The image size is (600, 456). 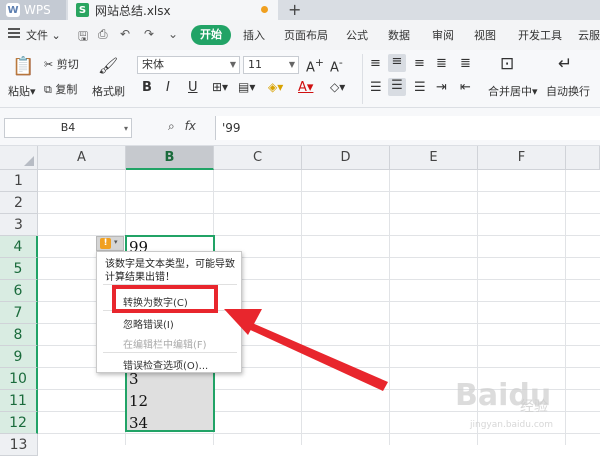 I want to click on watermark-sub: 经验, so click(x=534, y=407).